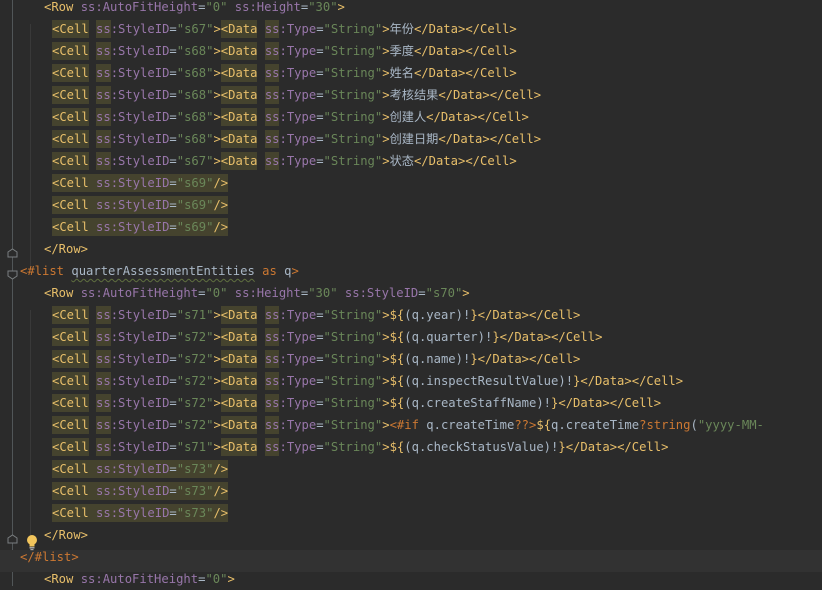 The width and height of the screenshot is (822, 590). I want to click on token-ftl: as, so click(269, 271).